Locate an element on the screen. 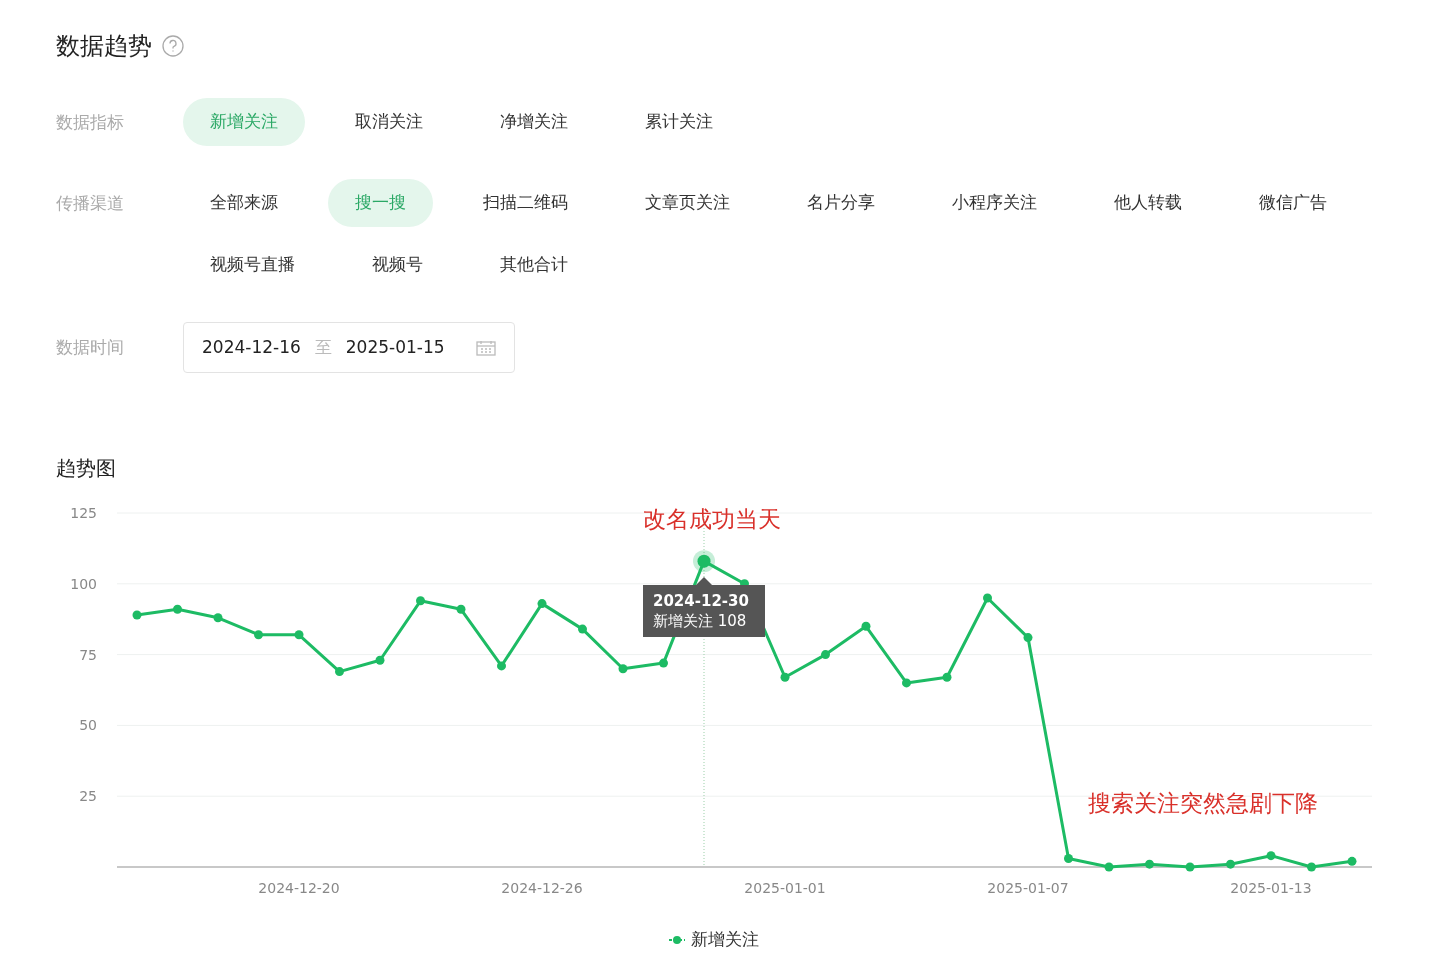 The width and height of the screenshot is (1432, 969). x-tick-label: 2025-01-07 is located at coordinates (1028, 888).